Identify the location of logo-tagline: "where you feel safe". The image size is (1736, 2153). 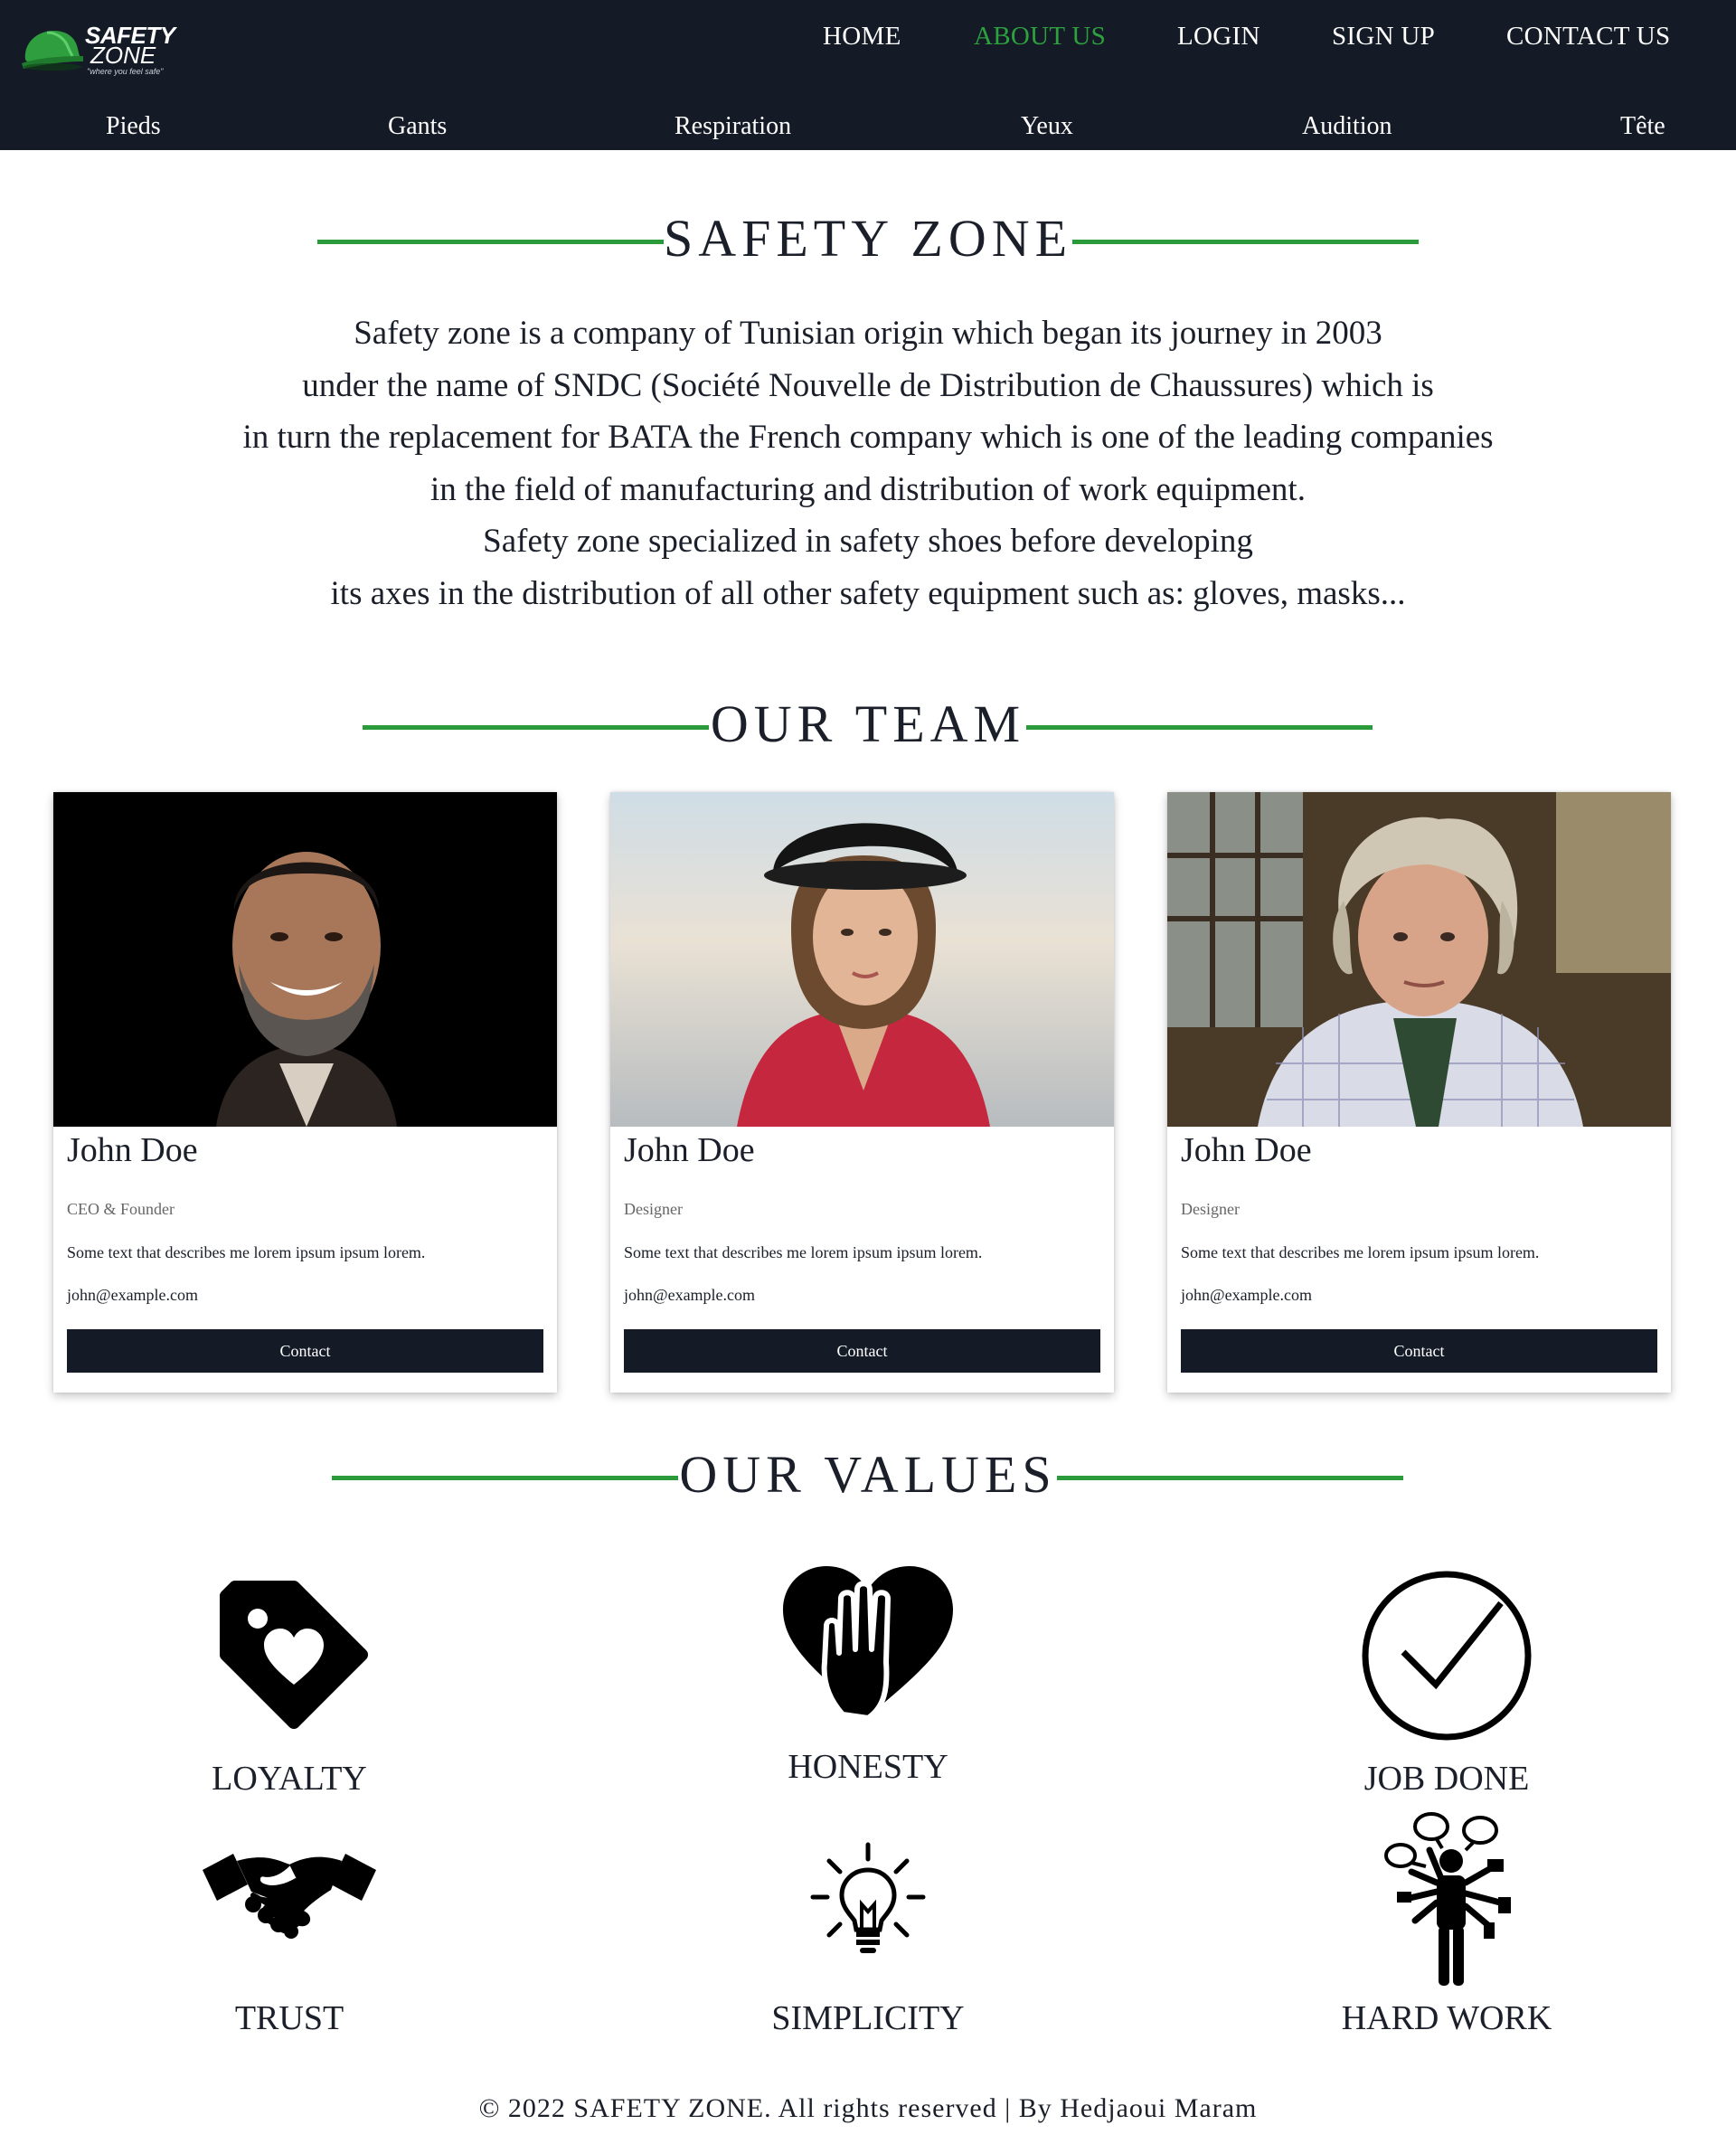
(125, 71).